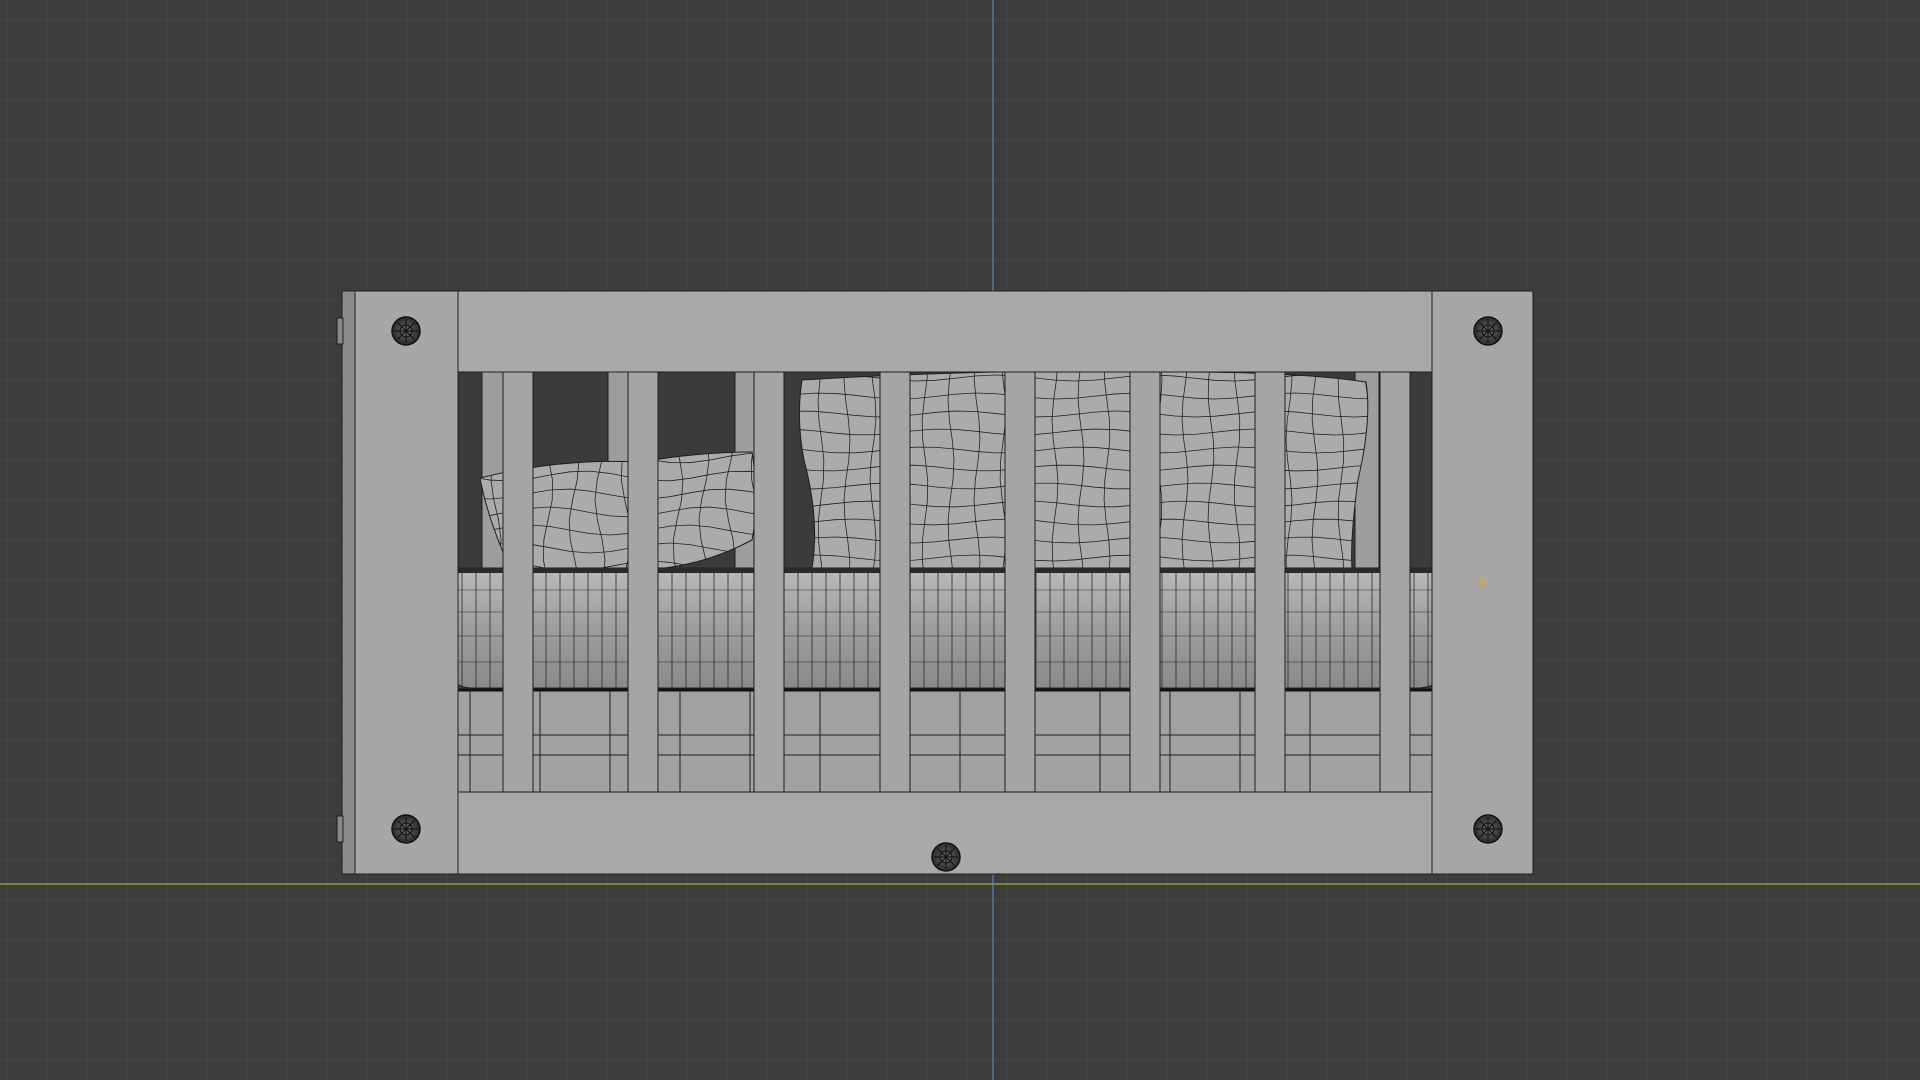  Describe the element at coordinates (406, 582) in the screenshot. I see `frame-left-post` at that location.